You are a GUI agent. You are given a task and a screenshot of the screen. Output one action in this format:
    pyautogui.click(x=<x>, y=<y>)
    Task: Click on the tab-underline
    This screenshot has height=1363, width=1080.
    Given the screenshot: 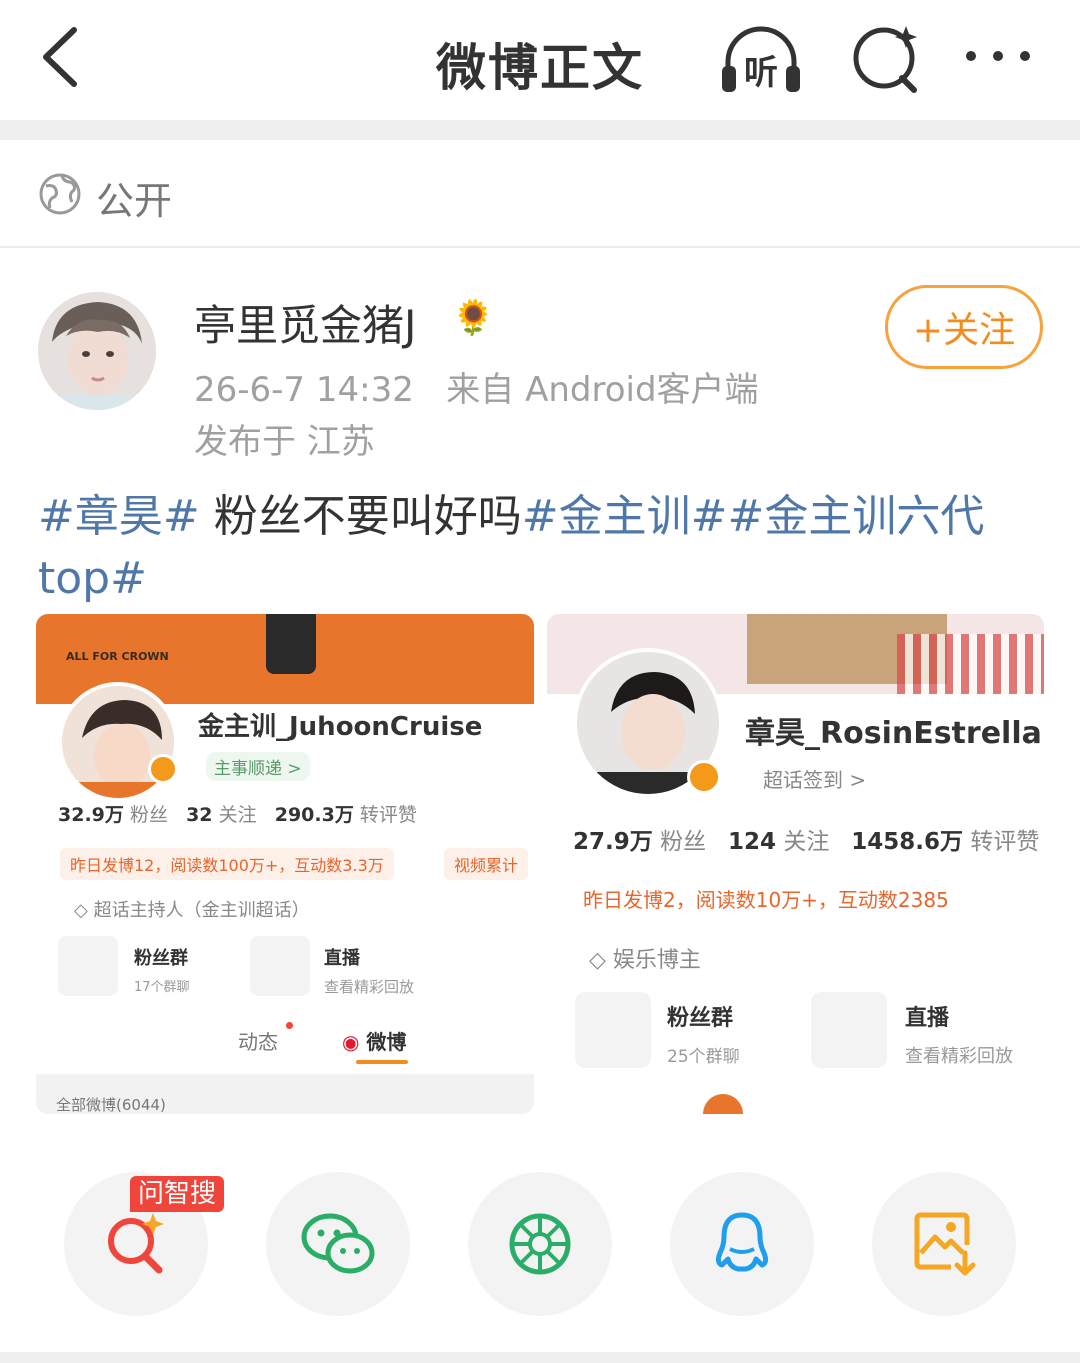 What is the action you would take?
    pyautogui.click(x=382, y=1062)
    